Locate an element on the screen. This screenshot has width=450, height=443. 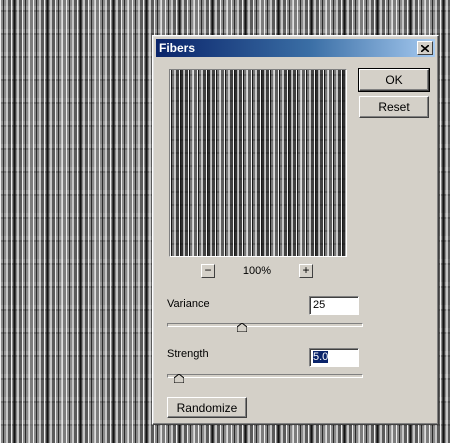
variance-slider-thumb is located at coordinates (241, 327).